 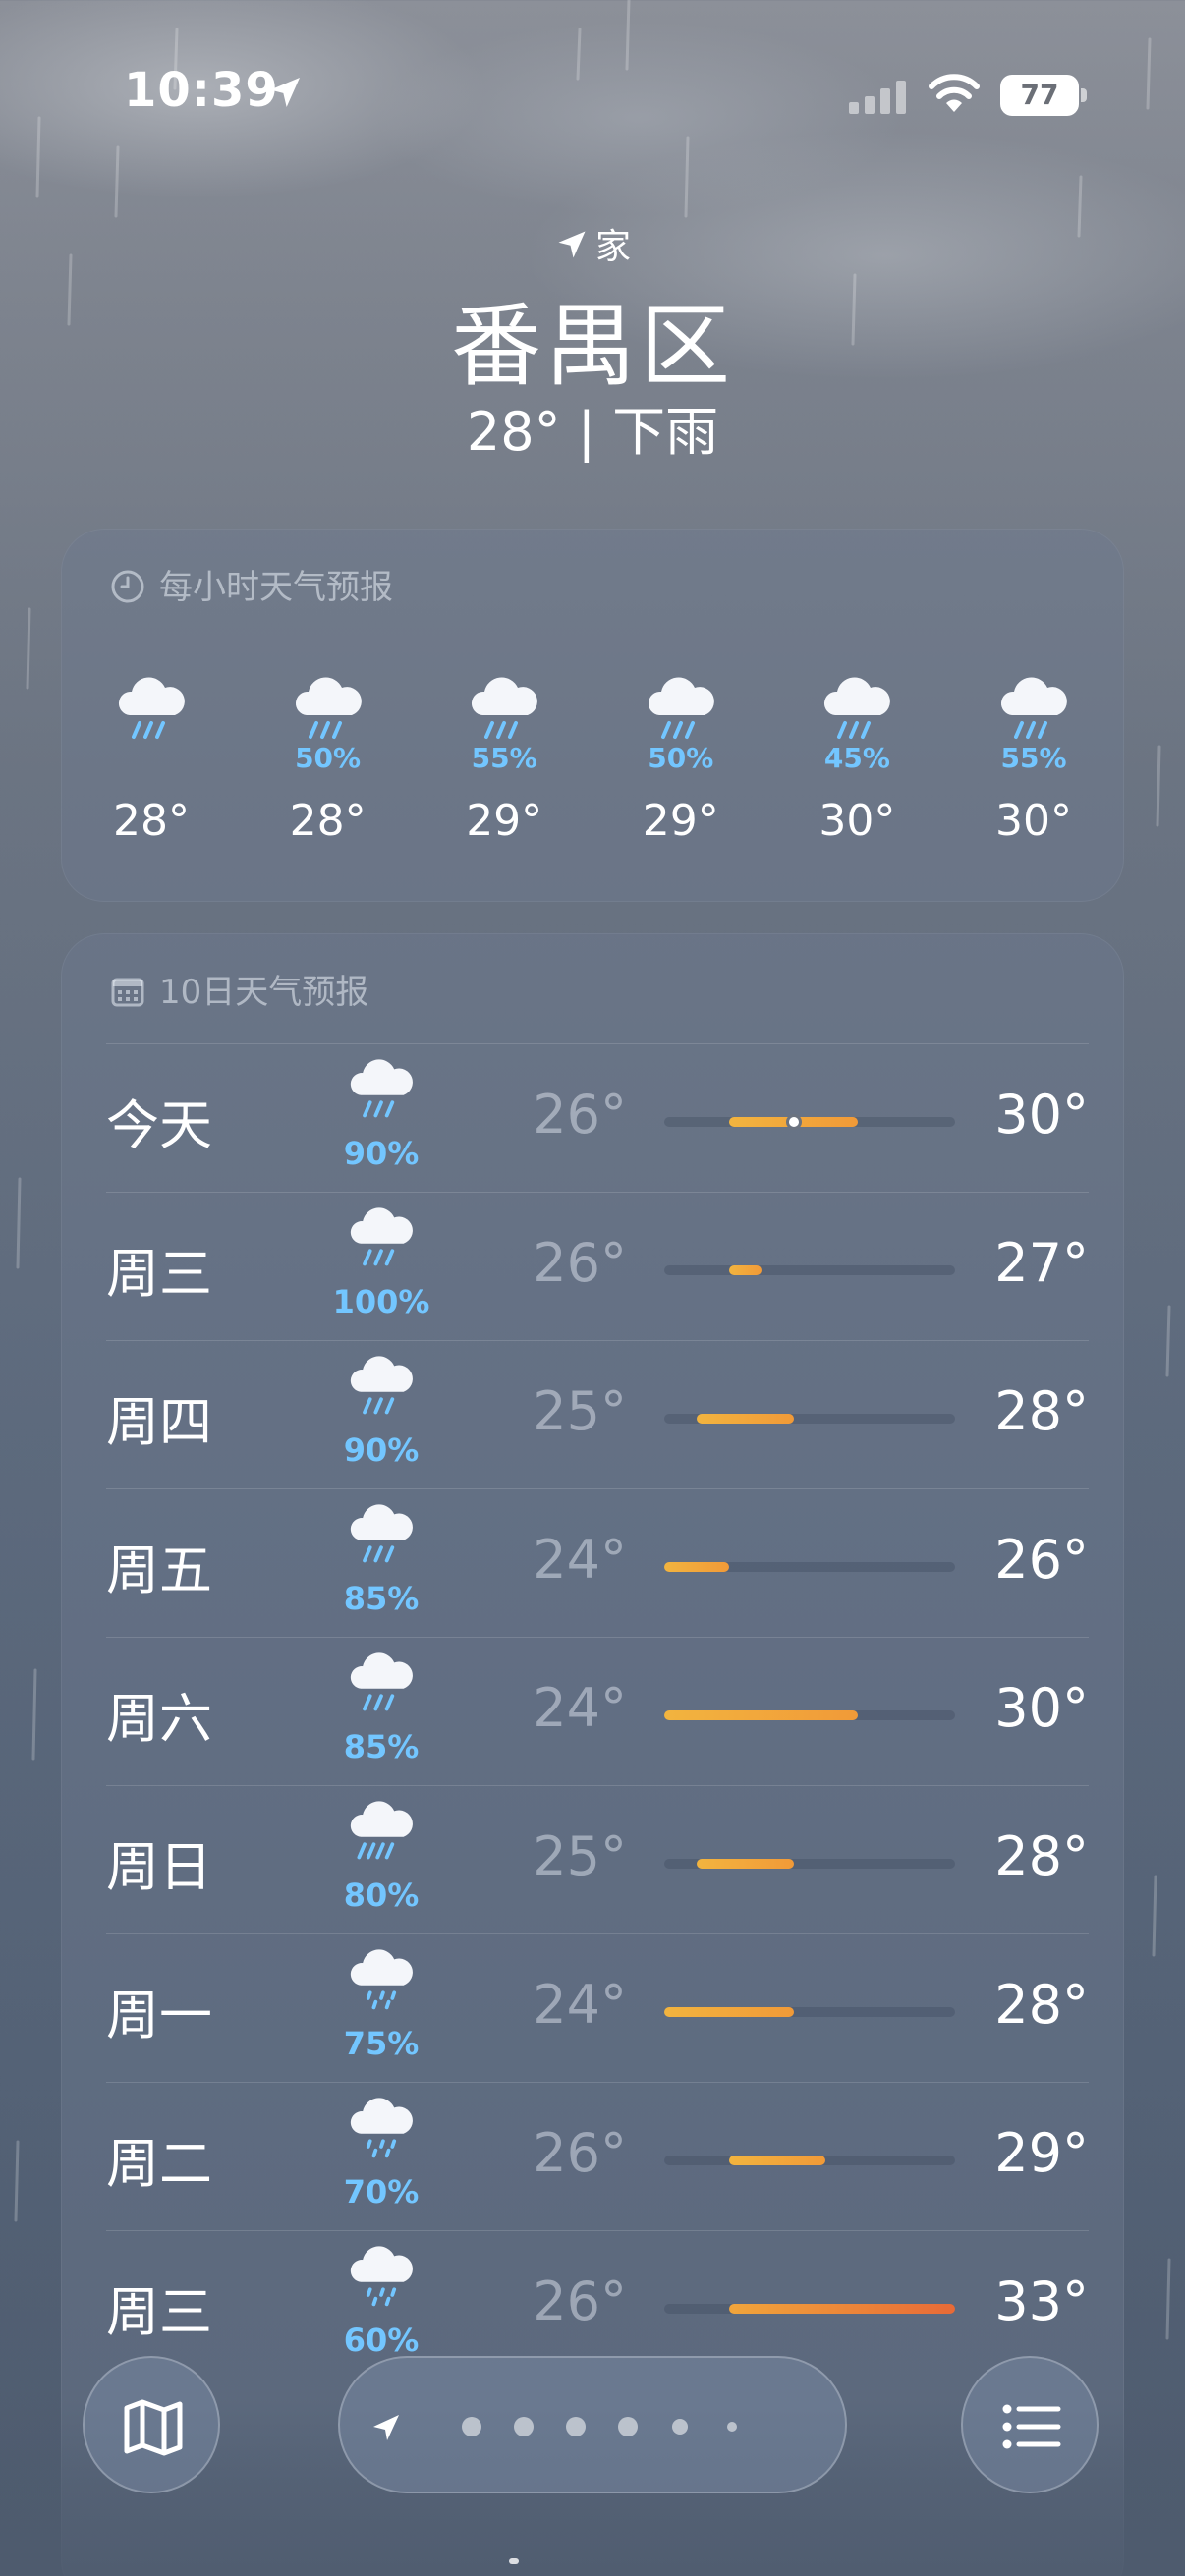 I want to click on daily-card-header: 10日天气预报, so click(x=239, y=989).